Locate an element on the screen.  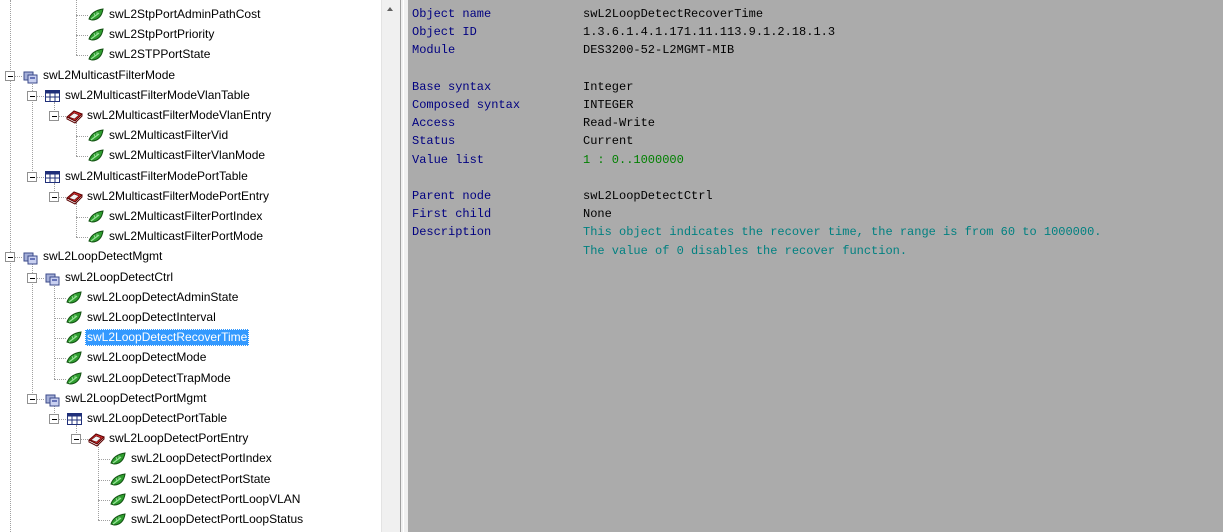
detail-key: Value list is located at coordinates (448, 159).